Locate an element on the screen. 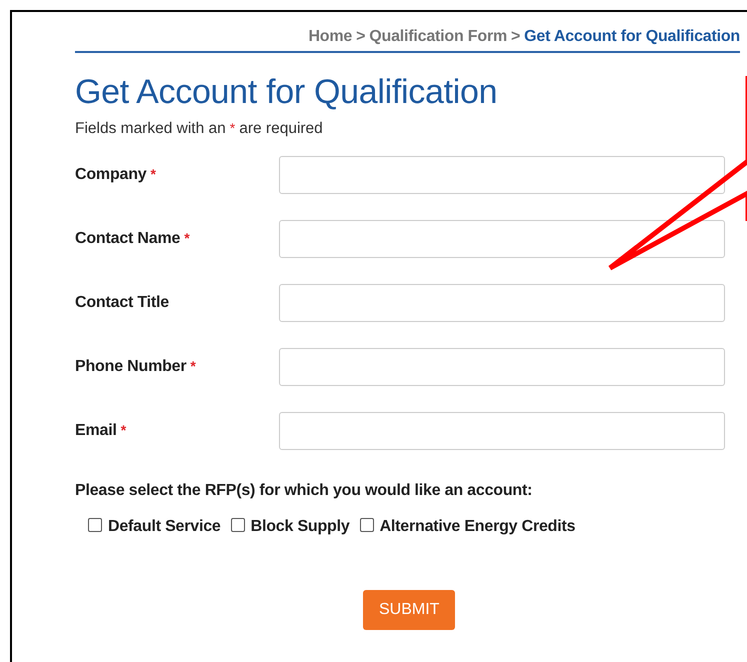 Image resolution: width=747 pixels, height=662 pixels. field-label: Contact Name is located at coordinates (127, 239).